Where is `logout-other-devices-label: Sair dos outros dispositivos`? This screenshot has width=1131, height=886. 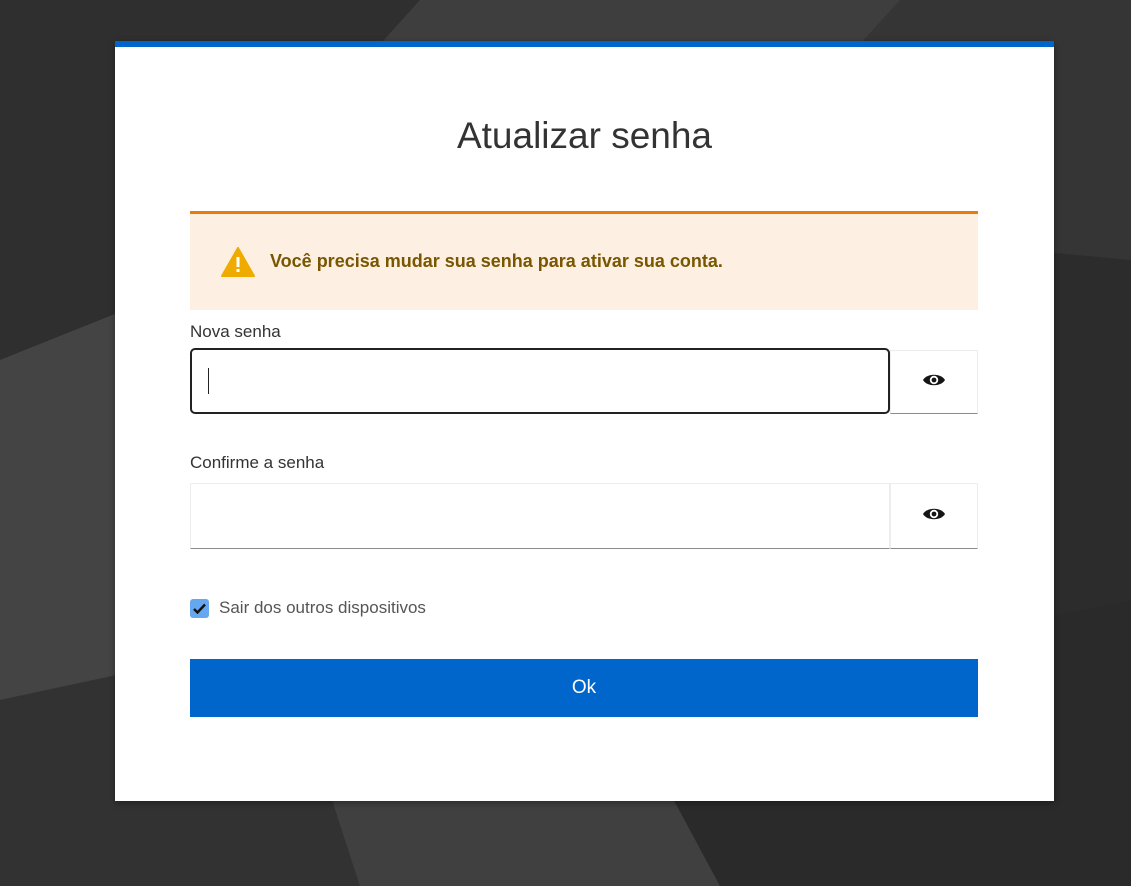
logout-other-devices-label: Sair dos outros dispositivos is located at coordinates (322, 608).